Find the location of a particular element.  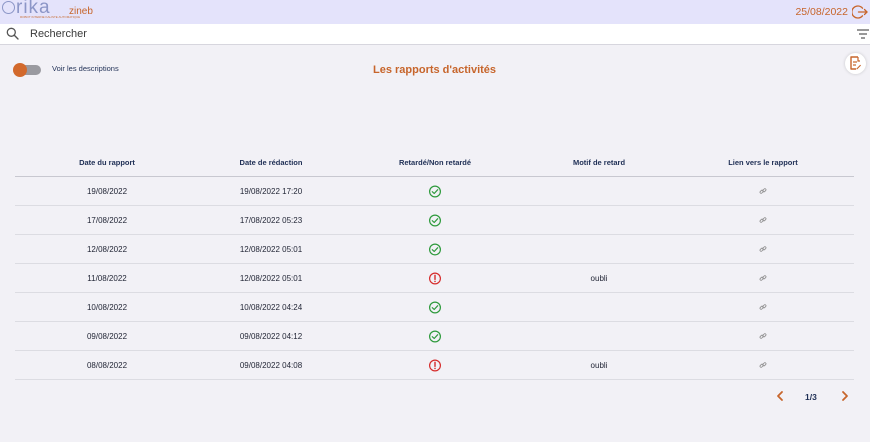

current-date: 25/08/2022 is located at coordinates (821, 12).